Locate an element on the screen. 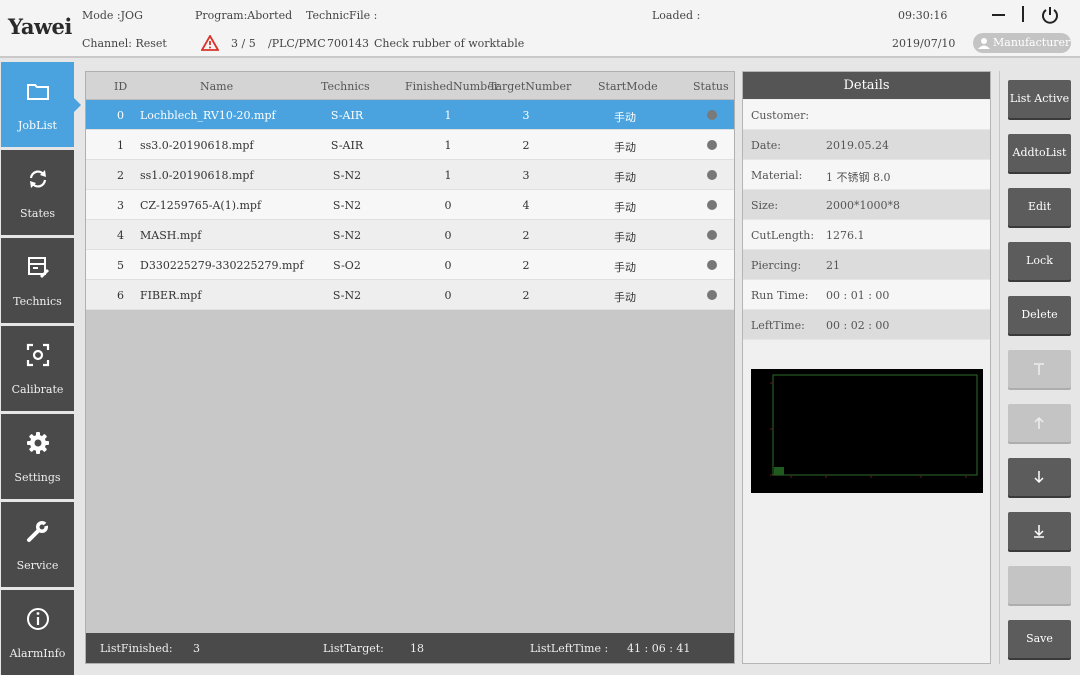 The image size is (1080, 675). move-to-bottom-button is located at coordinates (1039, 531).